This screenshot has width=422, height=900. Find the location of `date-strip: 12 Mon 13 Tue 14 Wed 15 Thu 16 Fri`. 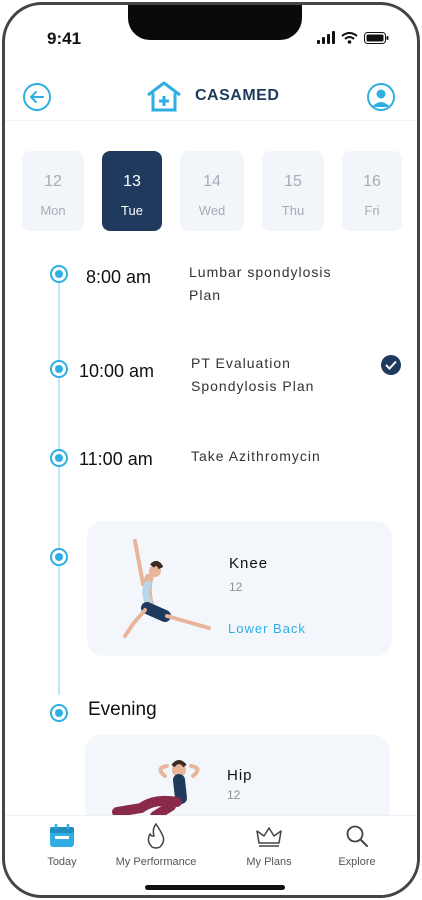

date-strip: 12 Mon 13 Tue 14 Wed 15 Thu 16 Fri is located at coordinates (219, 192).